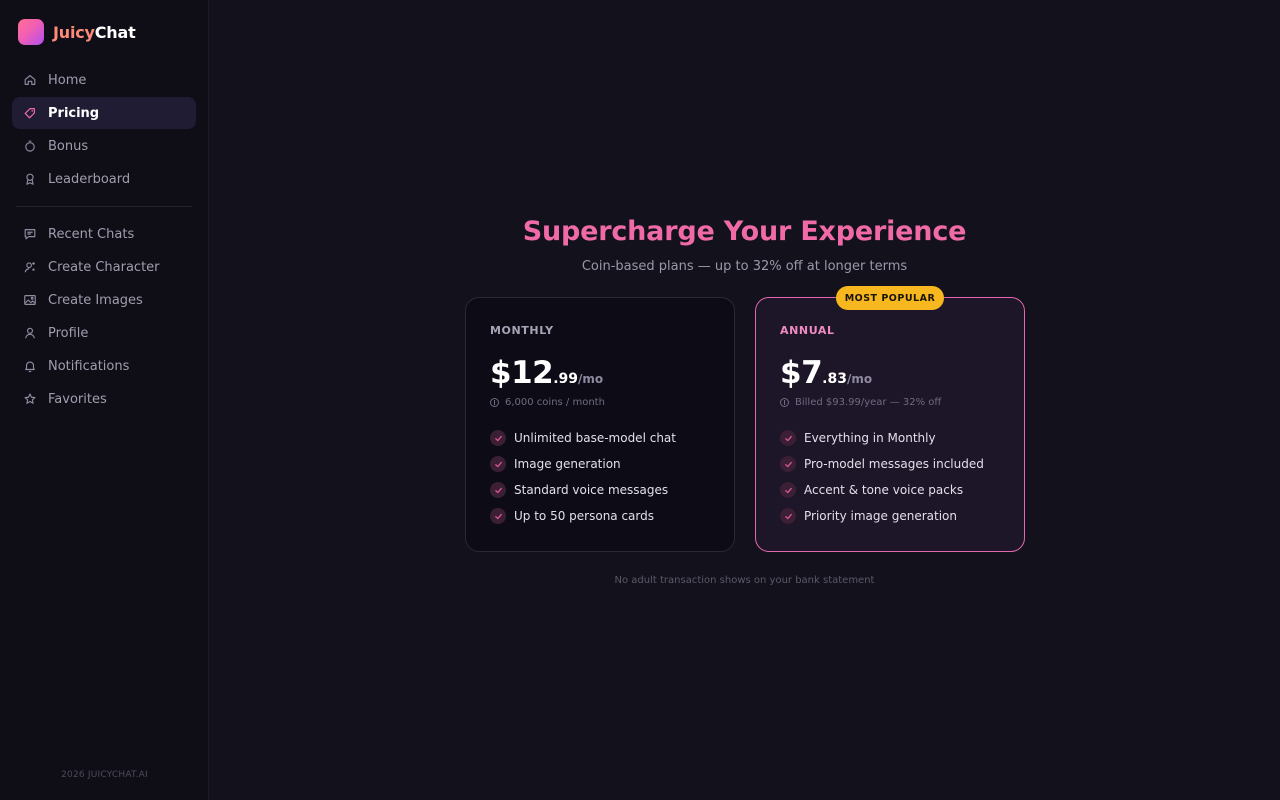 Image resolution: width=1280 pixels, height=800 pixels. I want to click on feature-text: Up to 50 persona cards, so click(584, 516).